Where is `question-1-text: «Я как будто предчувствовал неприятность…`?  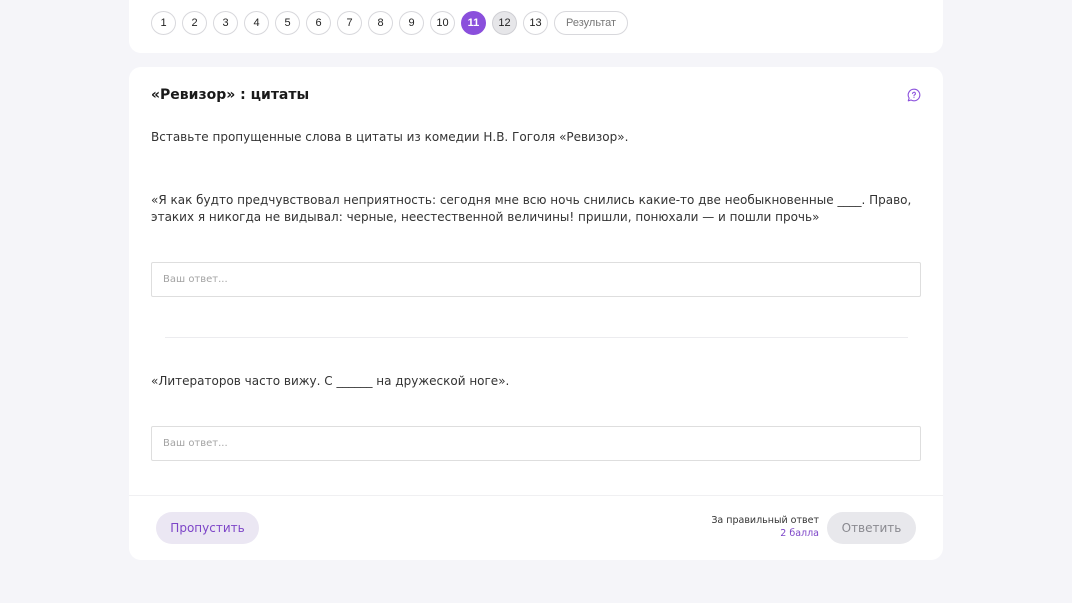
question-1-text: «Я как будто предчувствовал неприятность… is located at coordinates (531, 208).